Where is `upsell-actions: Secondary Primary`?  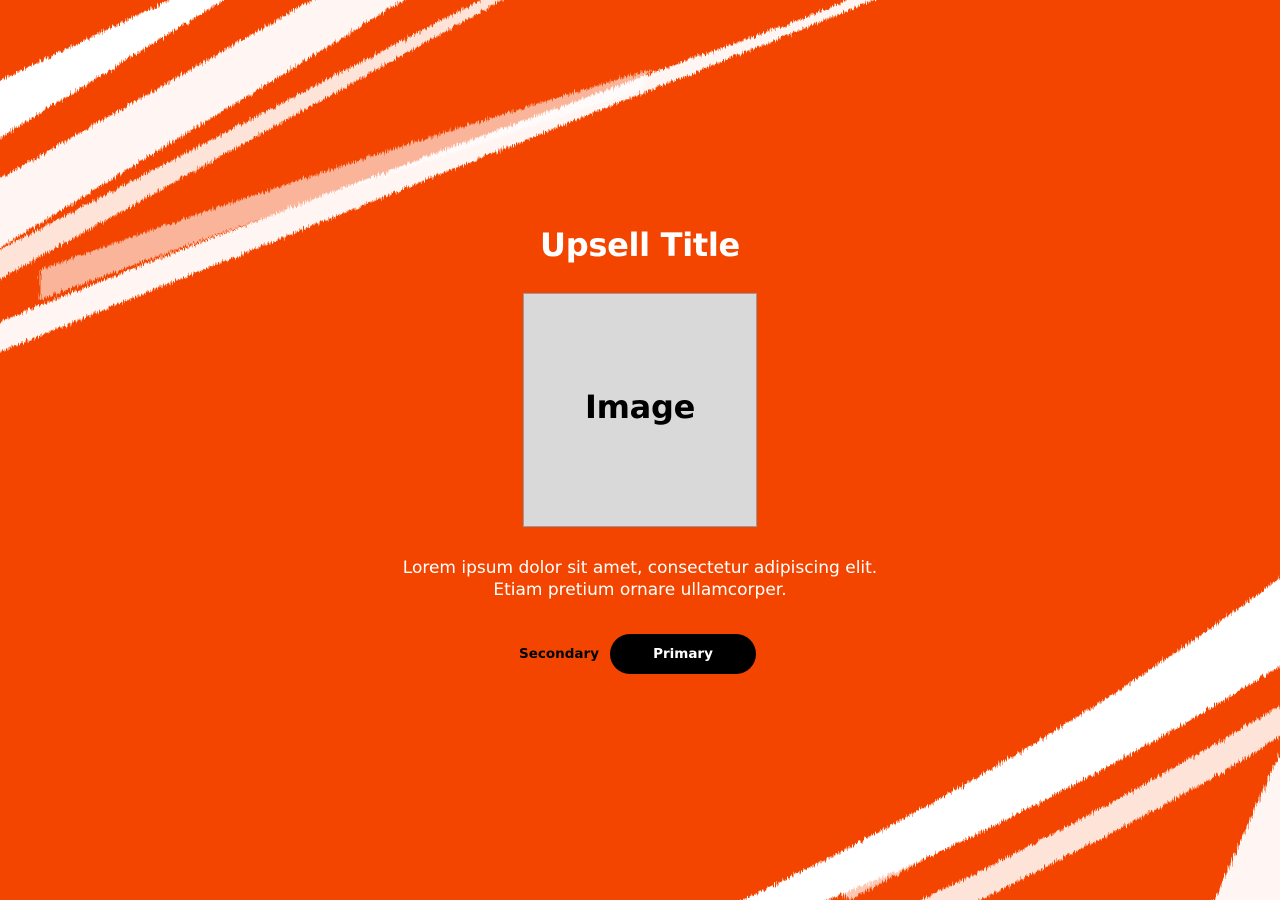
upsell-actions: Secondary Primary is located at coordinates (640, 654).